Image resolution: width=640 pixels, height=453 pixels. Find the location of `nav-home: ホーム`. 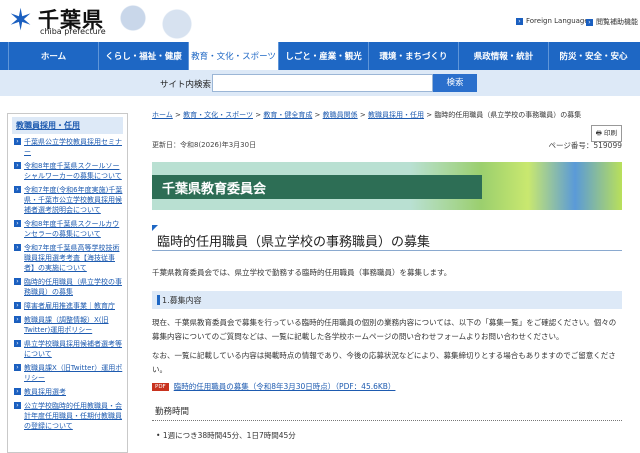

nav-home: ホーム is located at coordinates (53, 56).